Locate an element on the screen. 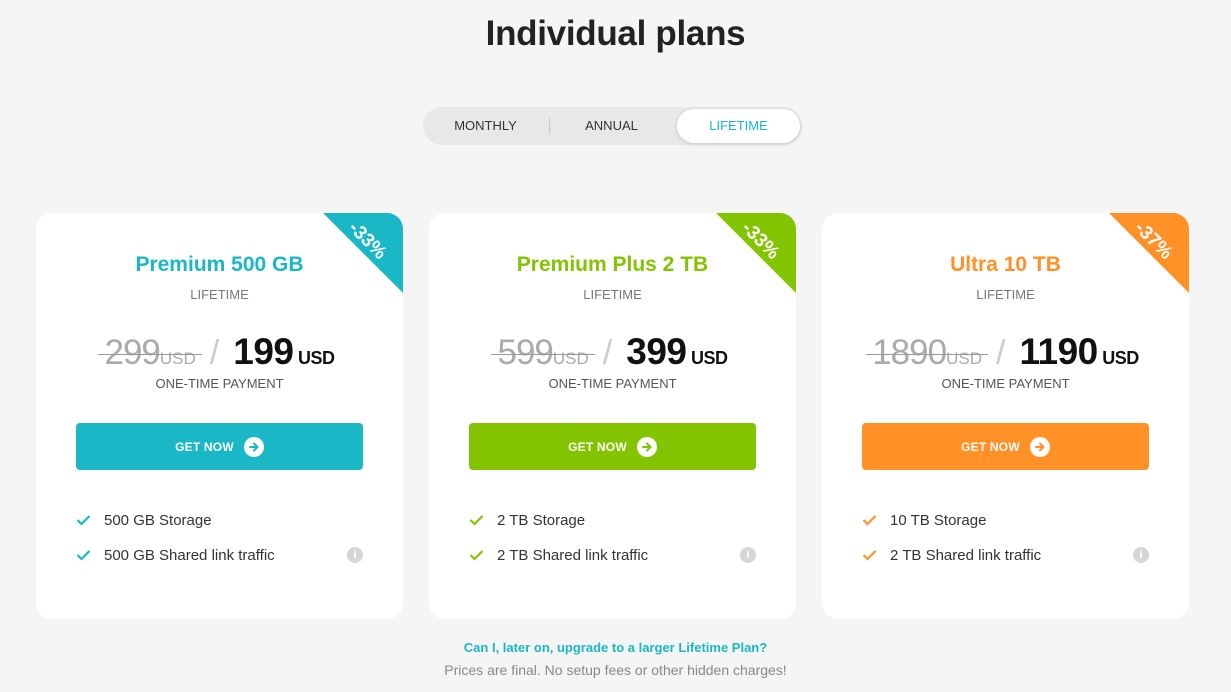  toggle-lifetime: LIFETIME is located at coordinates (738, 126).